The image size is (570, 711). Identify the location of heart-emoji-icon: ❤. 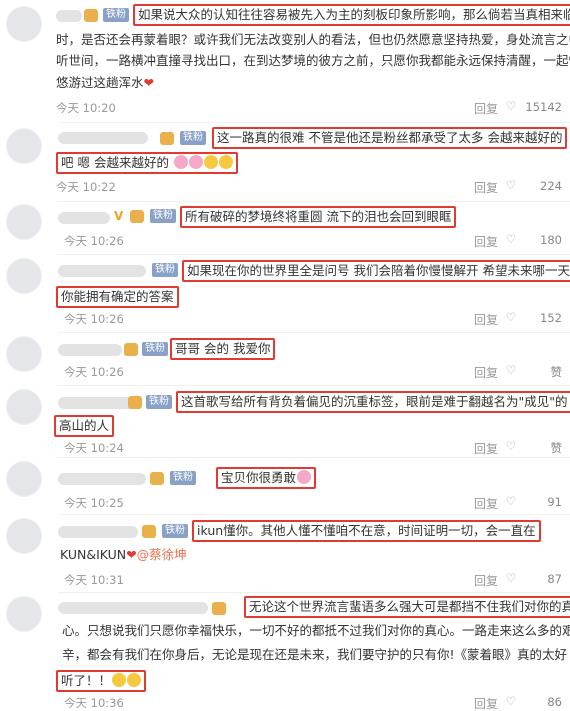
(131, 554).